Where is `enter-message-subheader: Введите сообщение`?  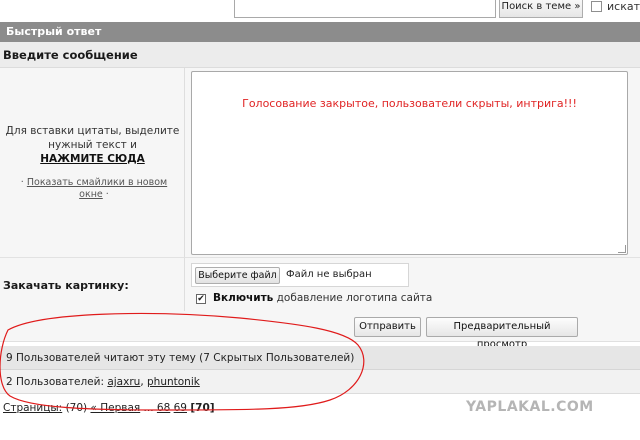
enter-message-subheader: Введите сообщение is located at coordinates (320, 55).